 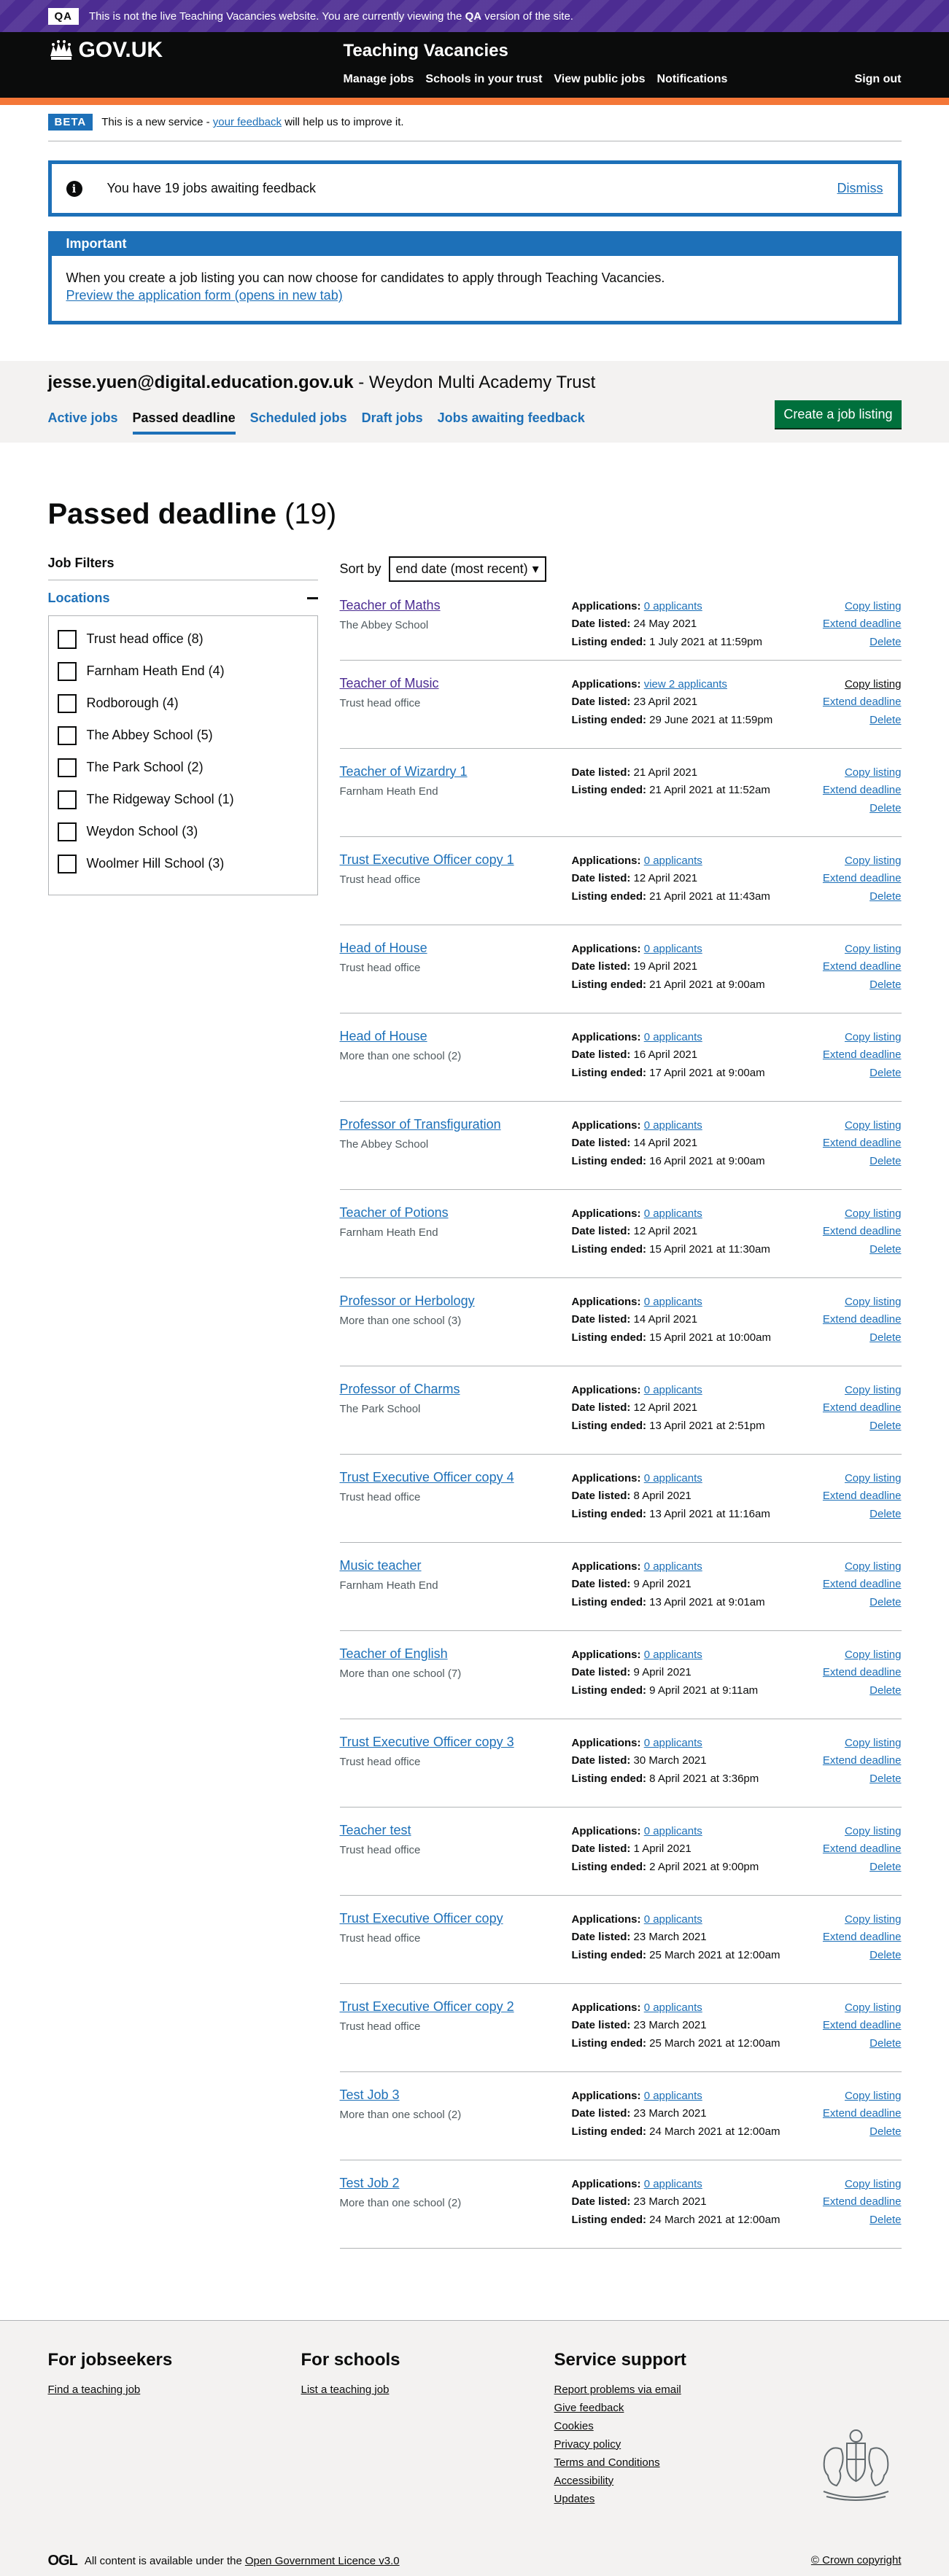 What do you see at coordinates (298, 422) in the screenshot?
I see `tab-scheduled-jobs: Scheduled jobs` at bounding box center [298, 422].